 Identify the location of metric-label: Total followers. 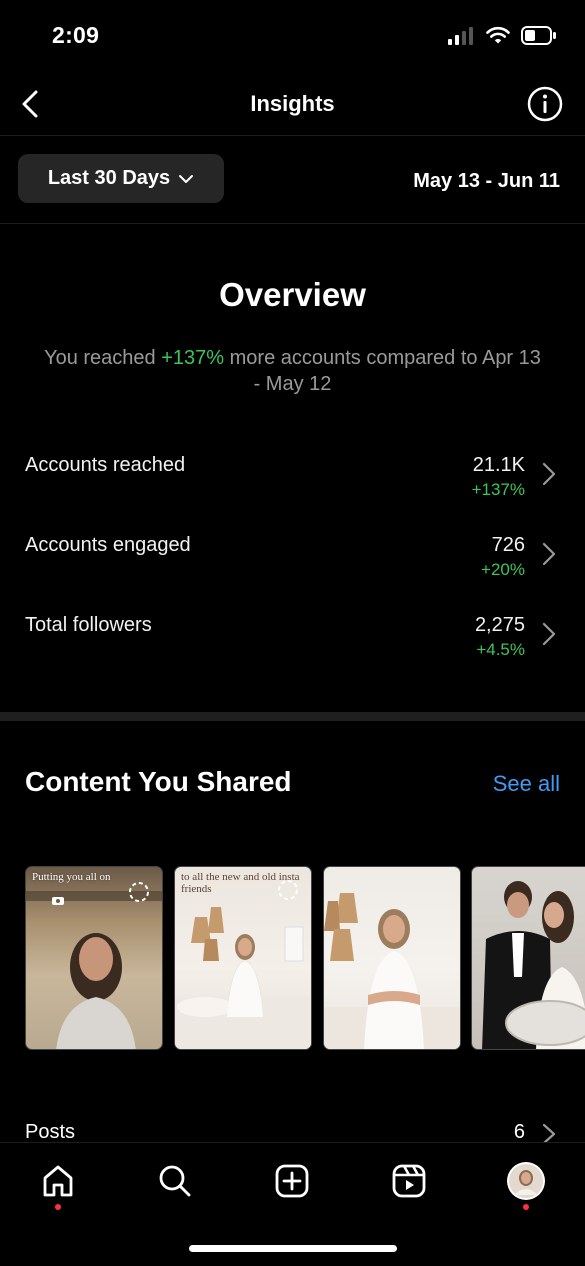
(88, 625).